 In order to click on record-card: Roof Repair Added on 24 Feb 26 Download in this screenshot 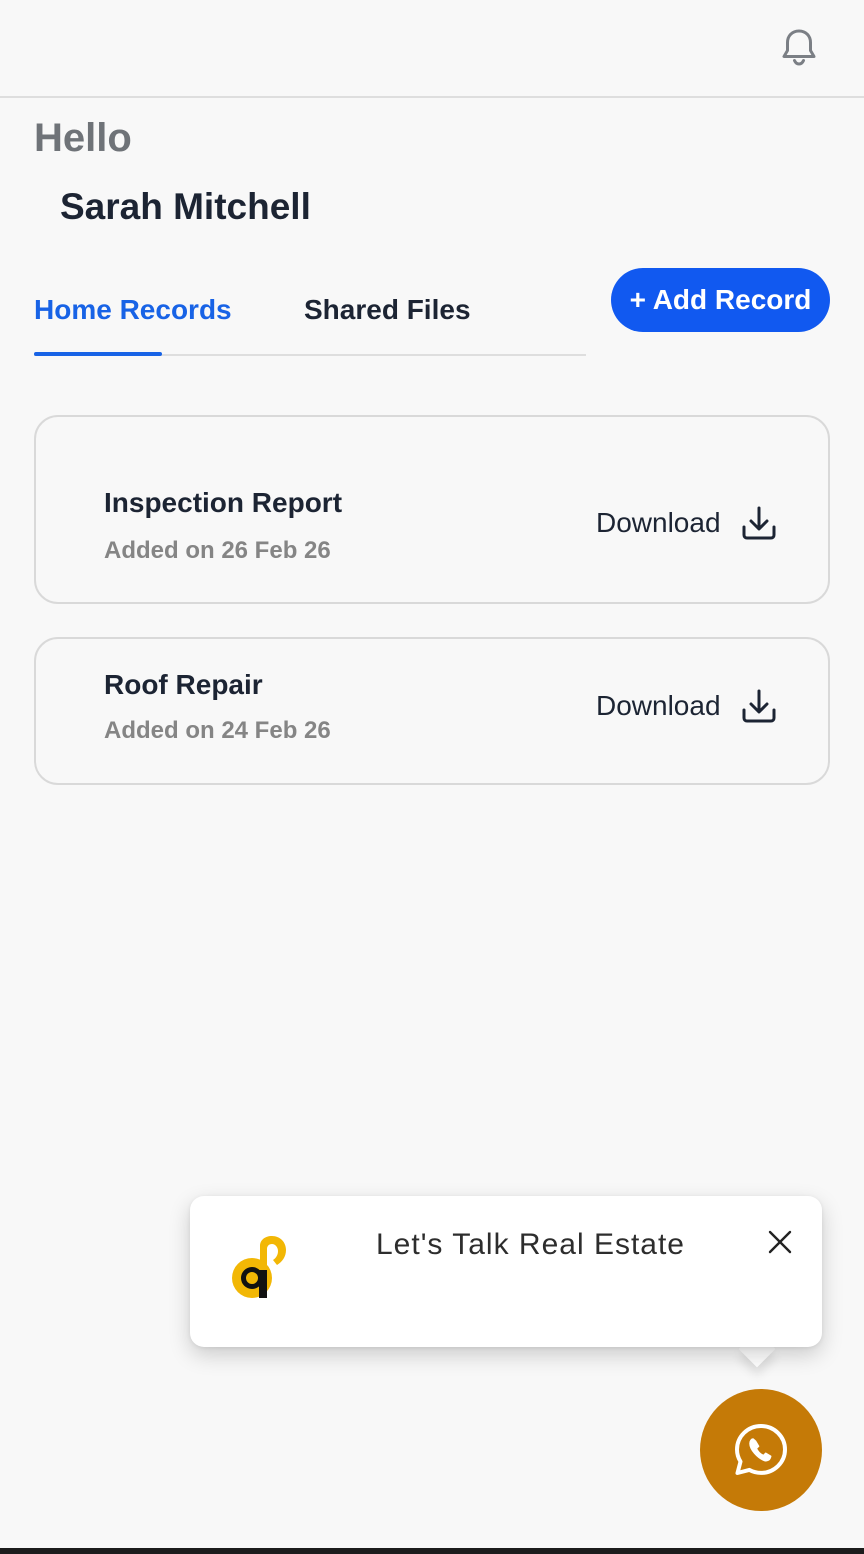, I will do `click(432, 711)`.